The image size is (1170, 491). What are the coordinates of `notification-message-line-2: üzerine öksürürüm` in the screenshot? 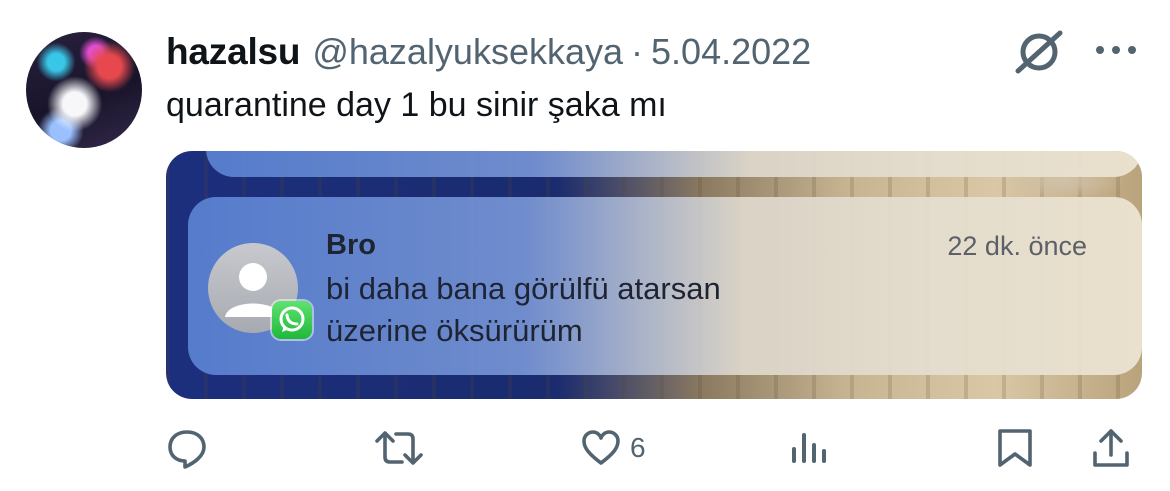 It's located at (454, 330).